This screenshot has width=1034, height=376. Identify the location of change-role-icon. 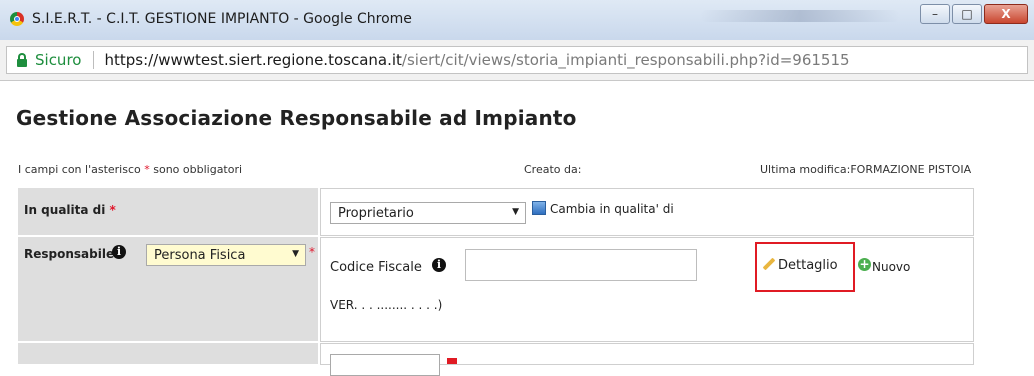
(539, 208).